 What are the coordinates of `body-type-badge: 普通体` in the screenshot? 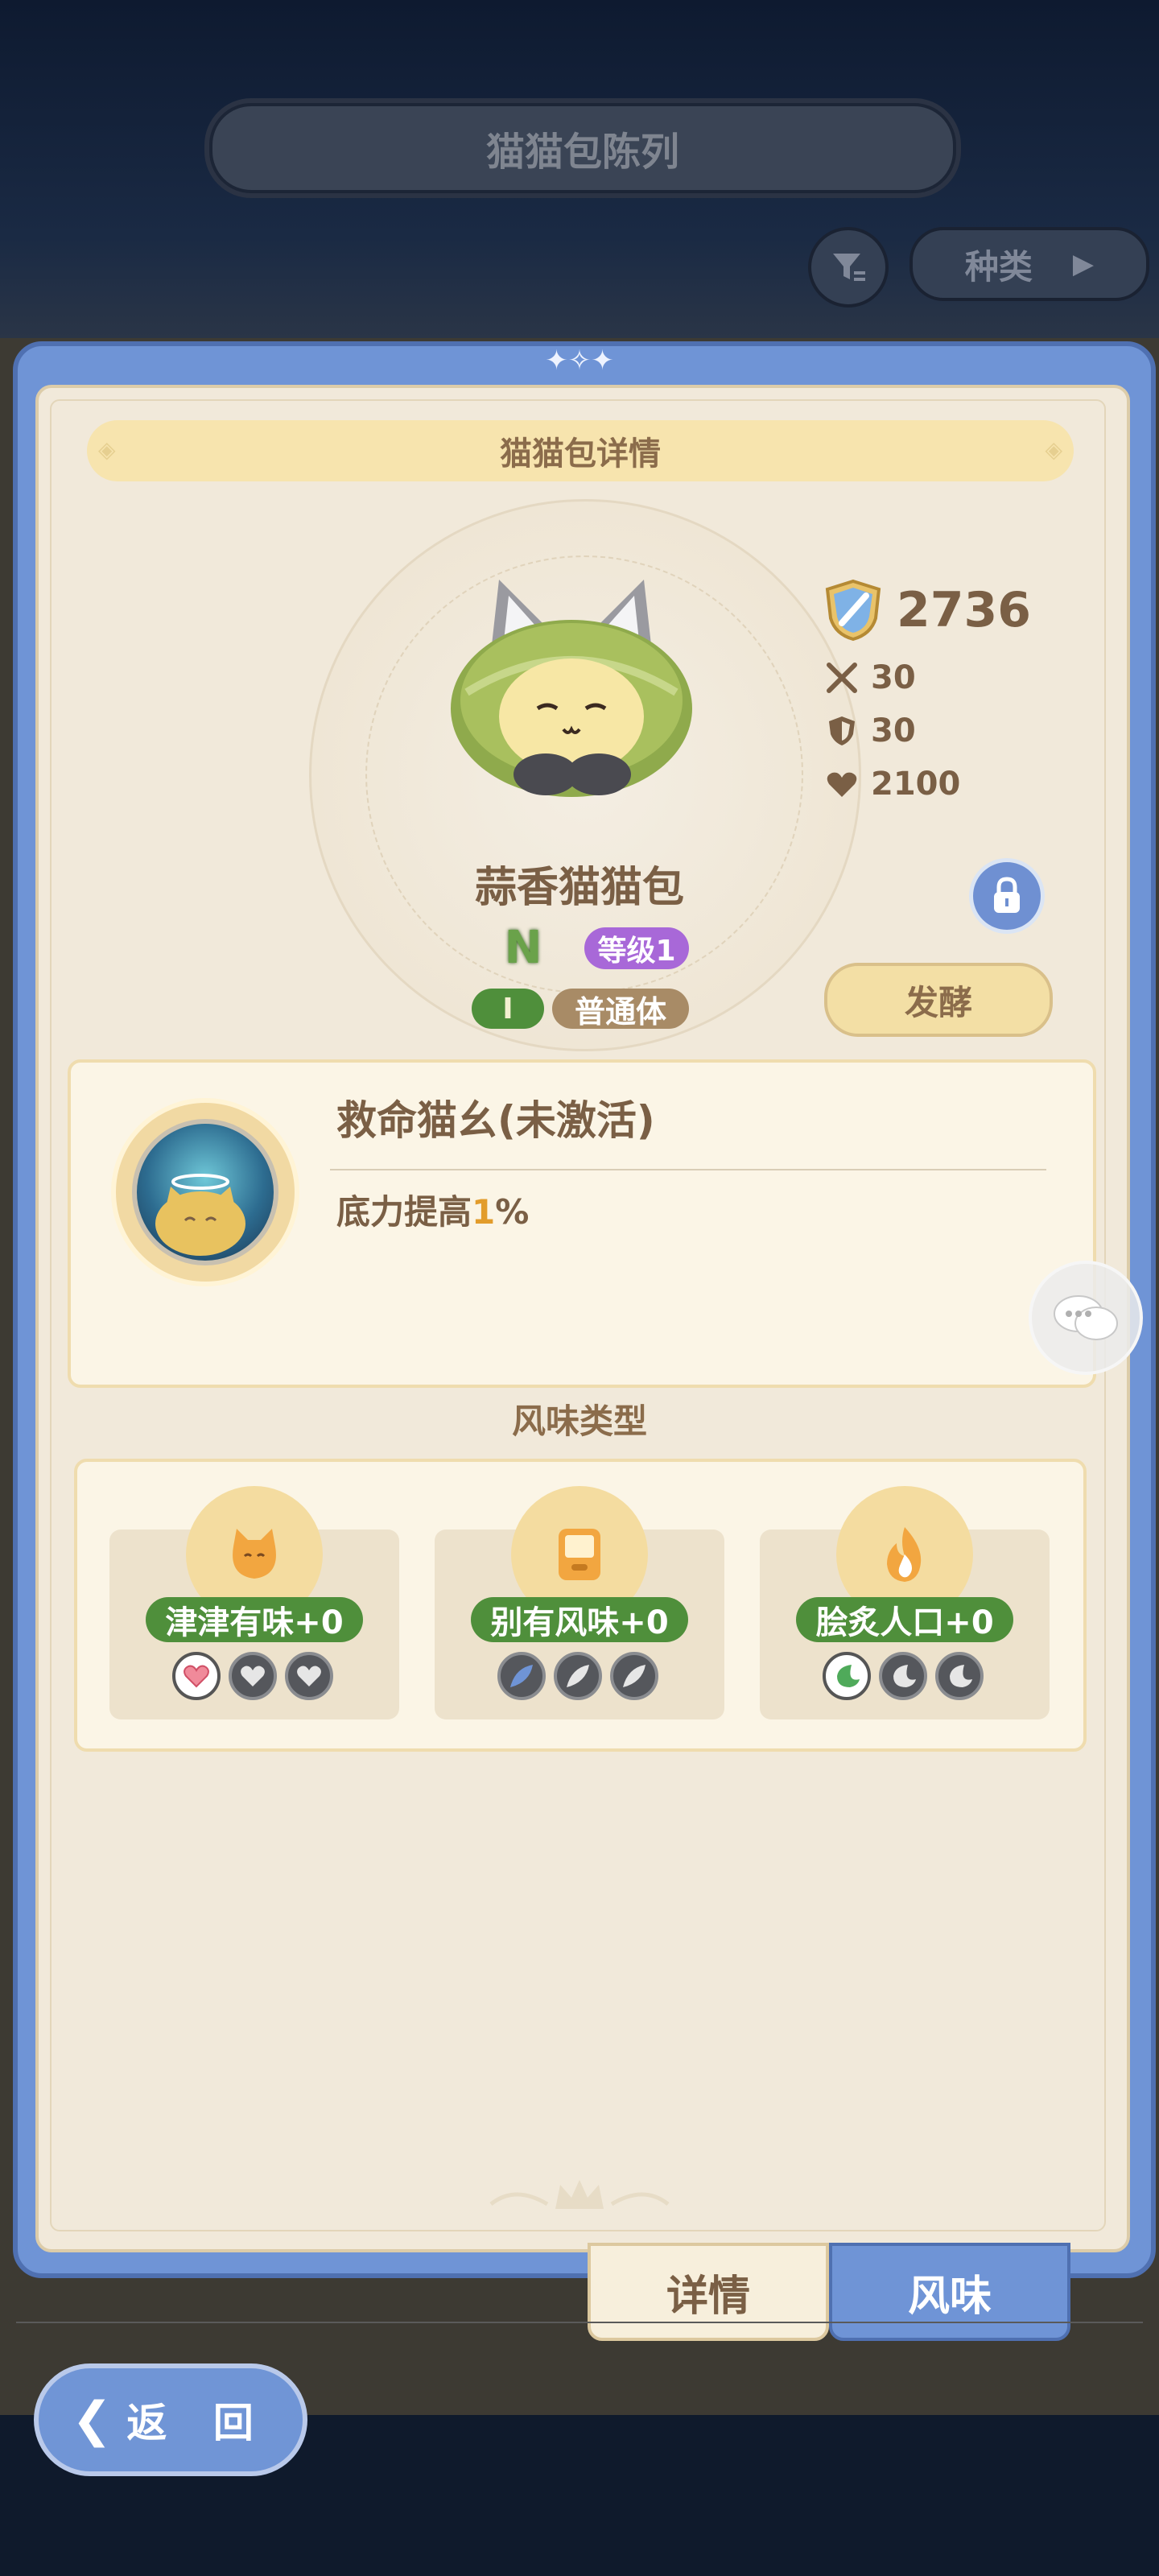 It's located at (620, 1009).